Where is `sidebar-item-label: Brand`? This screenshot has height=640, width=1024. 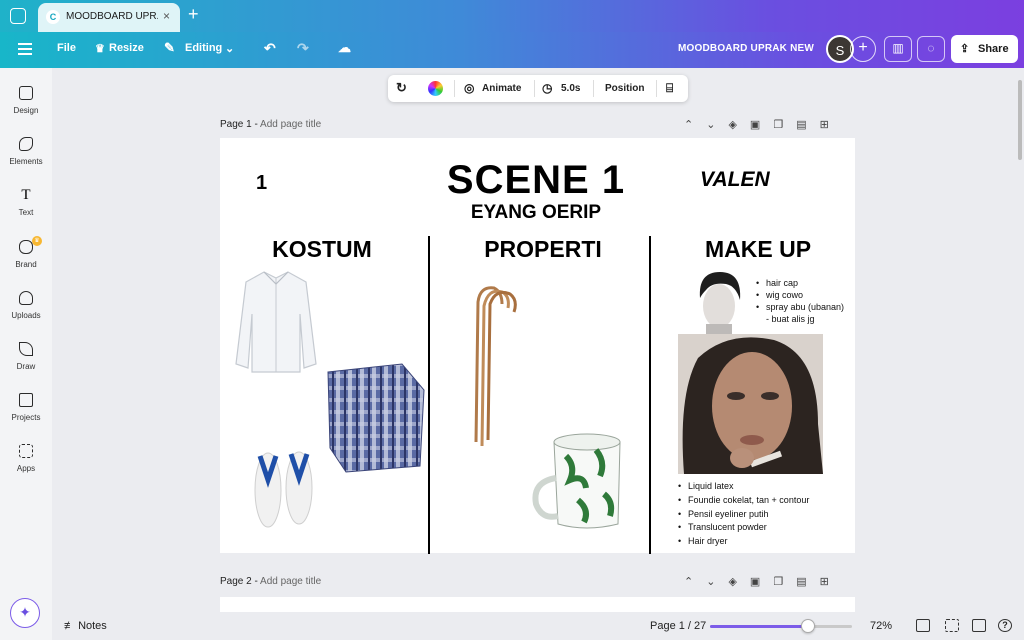
sidebar-item-label: Brand is located at coordinates (26, 264).